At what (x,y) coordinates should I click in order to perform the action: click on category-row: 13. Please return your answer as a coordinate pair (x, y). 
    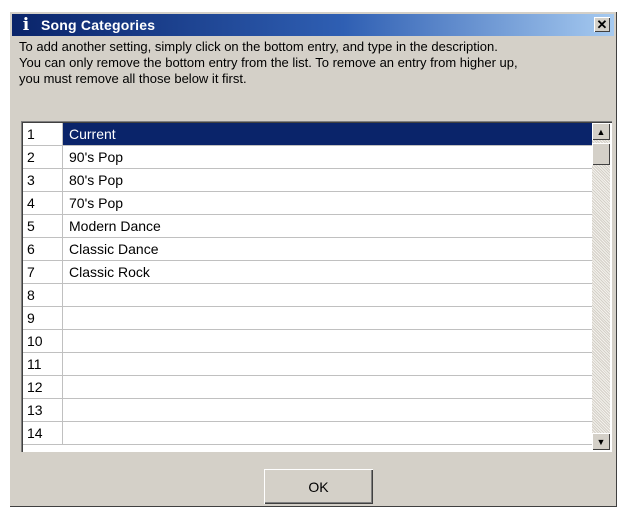
    Looking at the image, I should click on (307, 410).